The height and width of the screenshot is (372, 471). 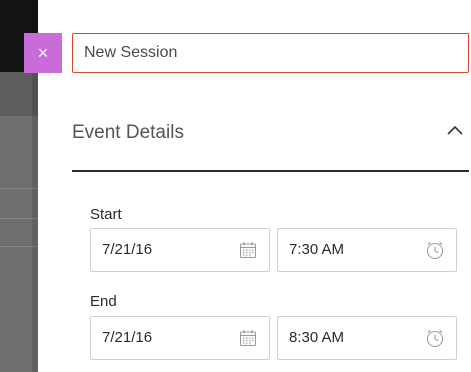 I want to click on close-panel-button: ×, so click(x=43, y=53).